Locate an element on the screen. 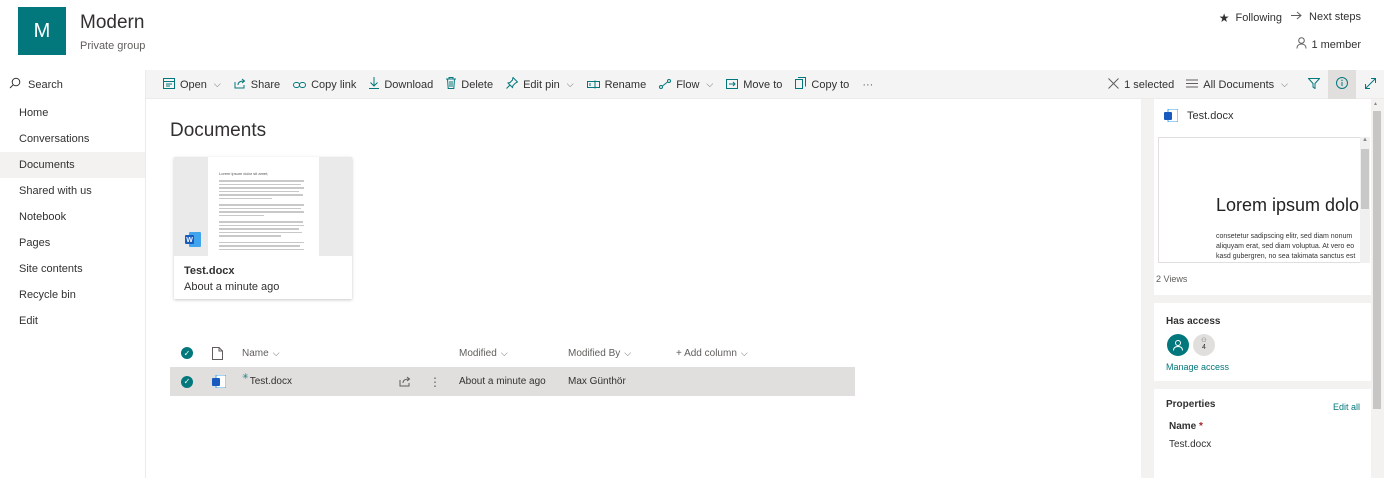 The width and height of the screenshot is (1384, 478). following-button: ★ Following is located at coordinates (1250, 18).